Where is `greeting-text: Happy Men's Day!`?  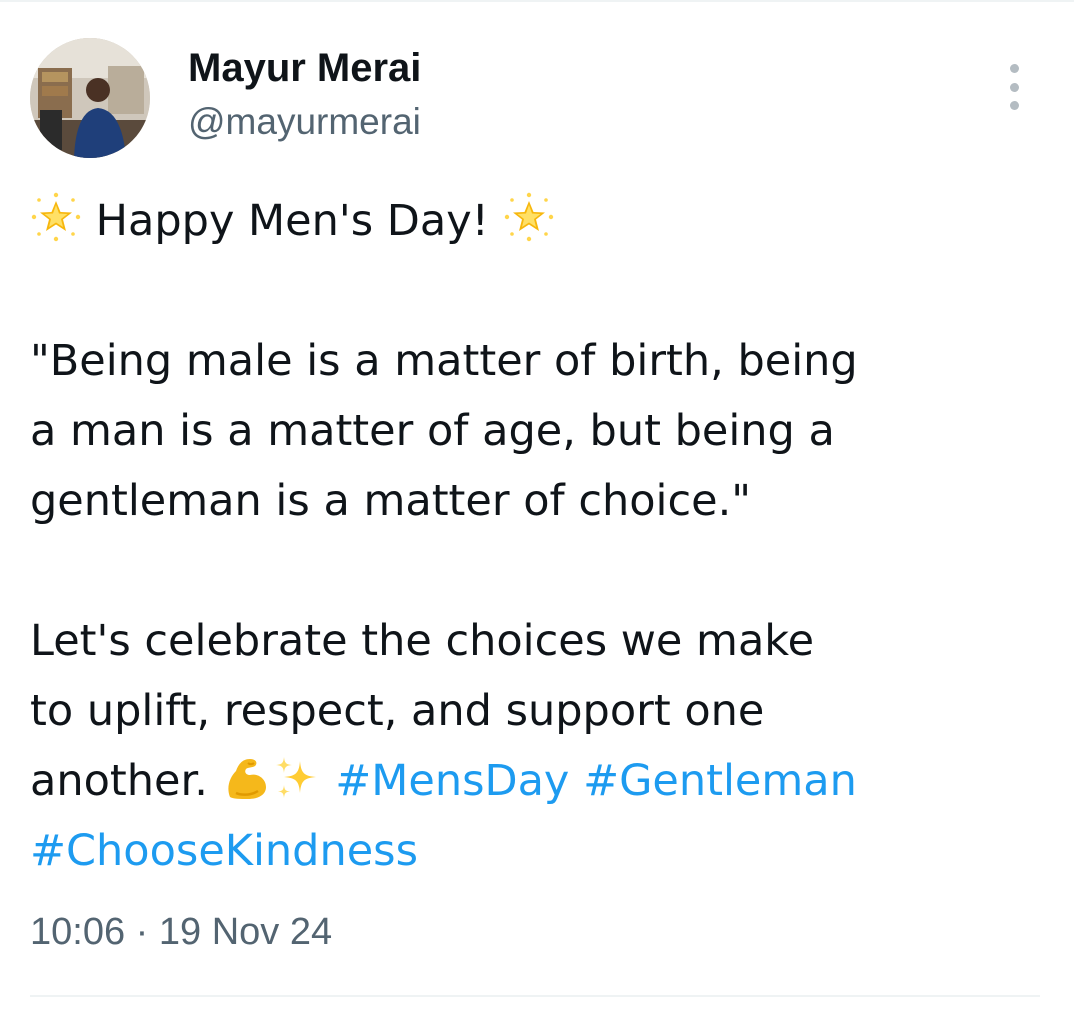
greeting-text: Happy Men's Day! is located at coordinates (292, 221).